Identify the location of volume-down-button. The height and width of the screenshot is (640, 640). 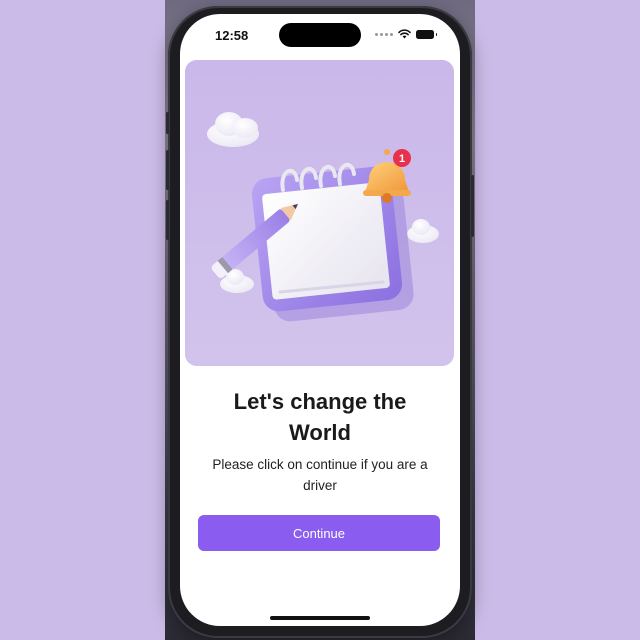
(167, 220).